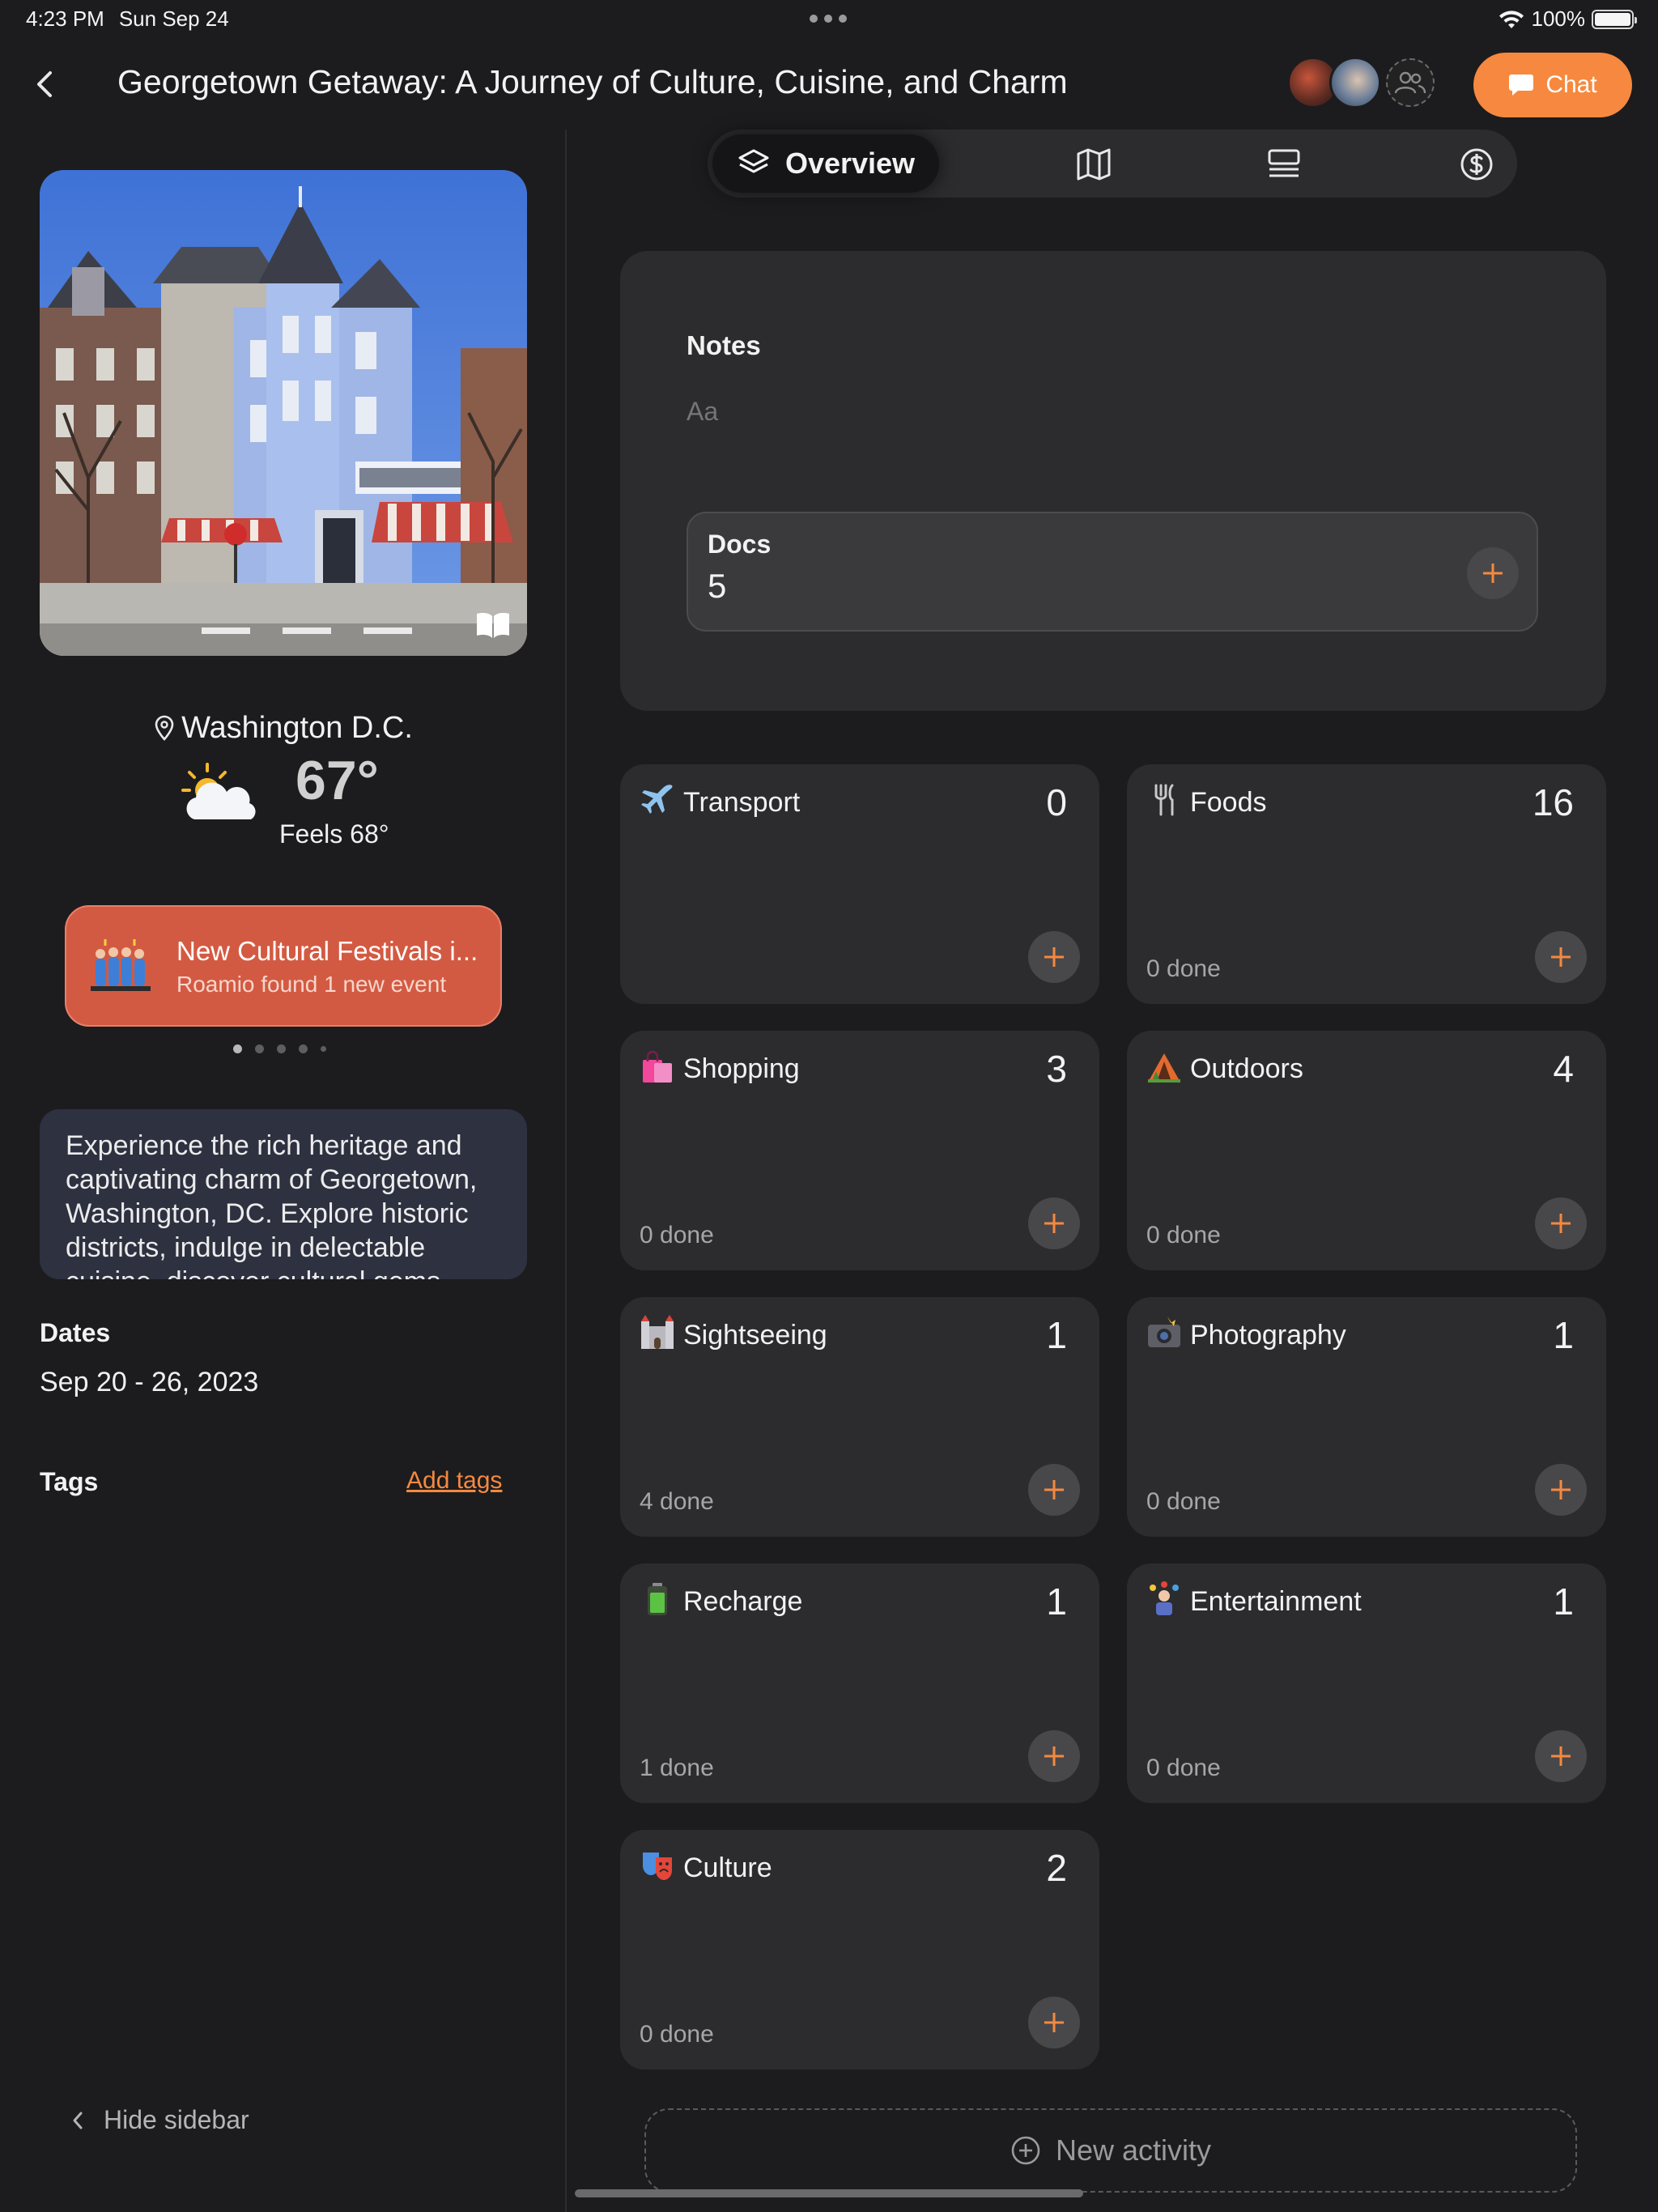 This screenshot has width=1658, height=2212. I want to click on avatar, so click(1355, 83).